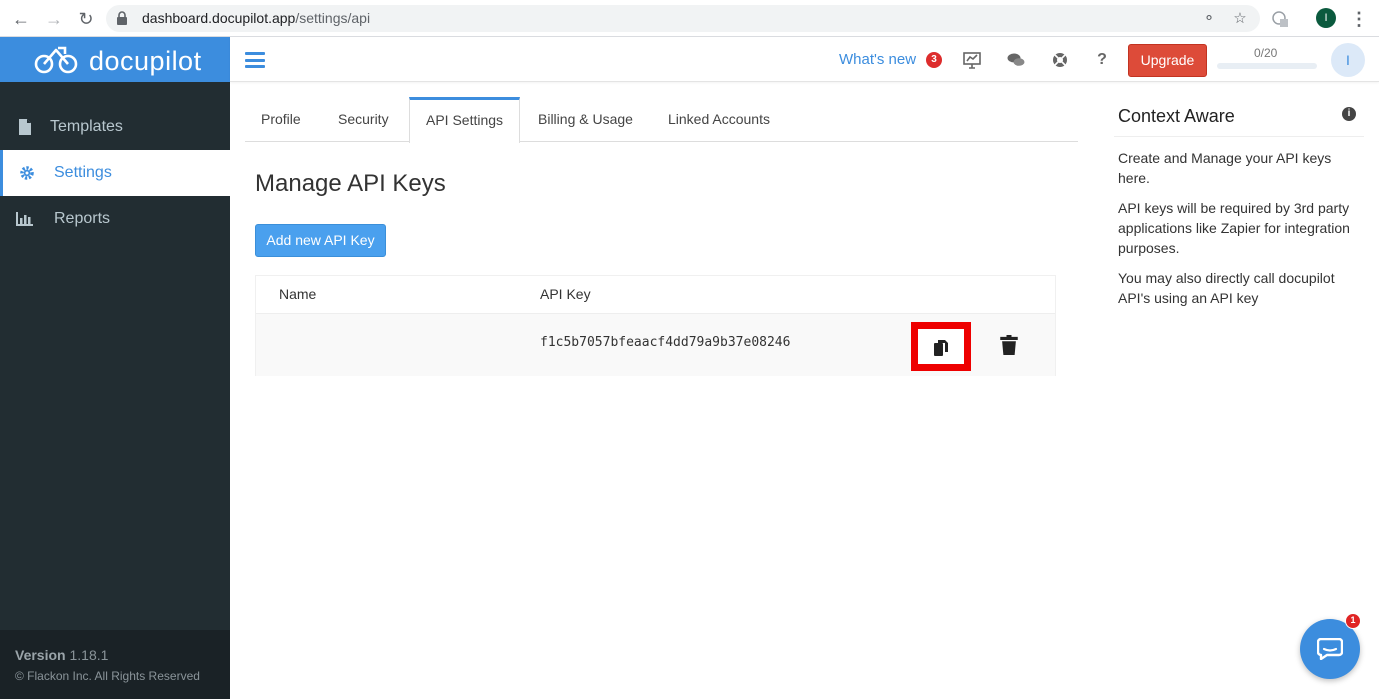  Describe the element at coordinates (1359, 19) in the screenshot. I see `browser-menu-icon: ⋮` at that location.